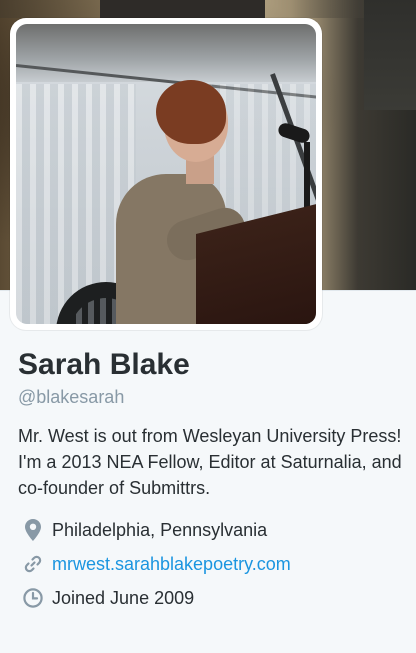  I want to click on photo-person-hair, so click(191, 112).